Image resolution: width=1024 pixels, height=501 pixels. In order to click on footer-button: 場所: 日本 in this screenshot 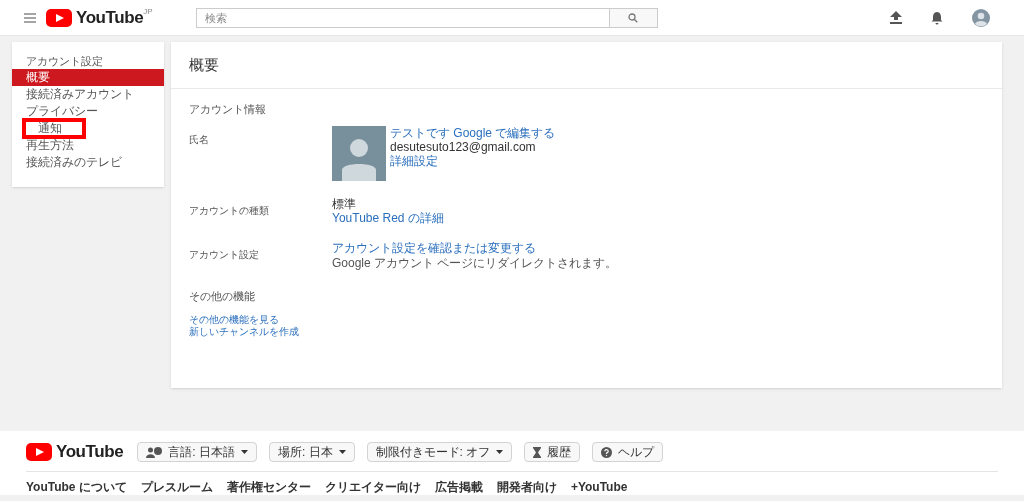, I will do `click(311, 452)`.